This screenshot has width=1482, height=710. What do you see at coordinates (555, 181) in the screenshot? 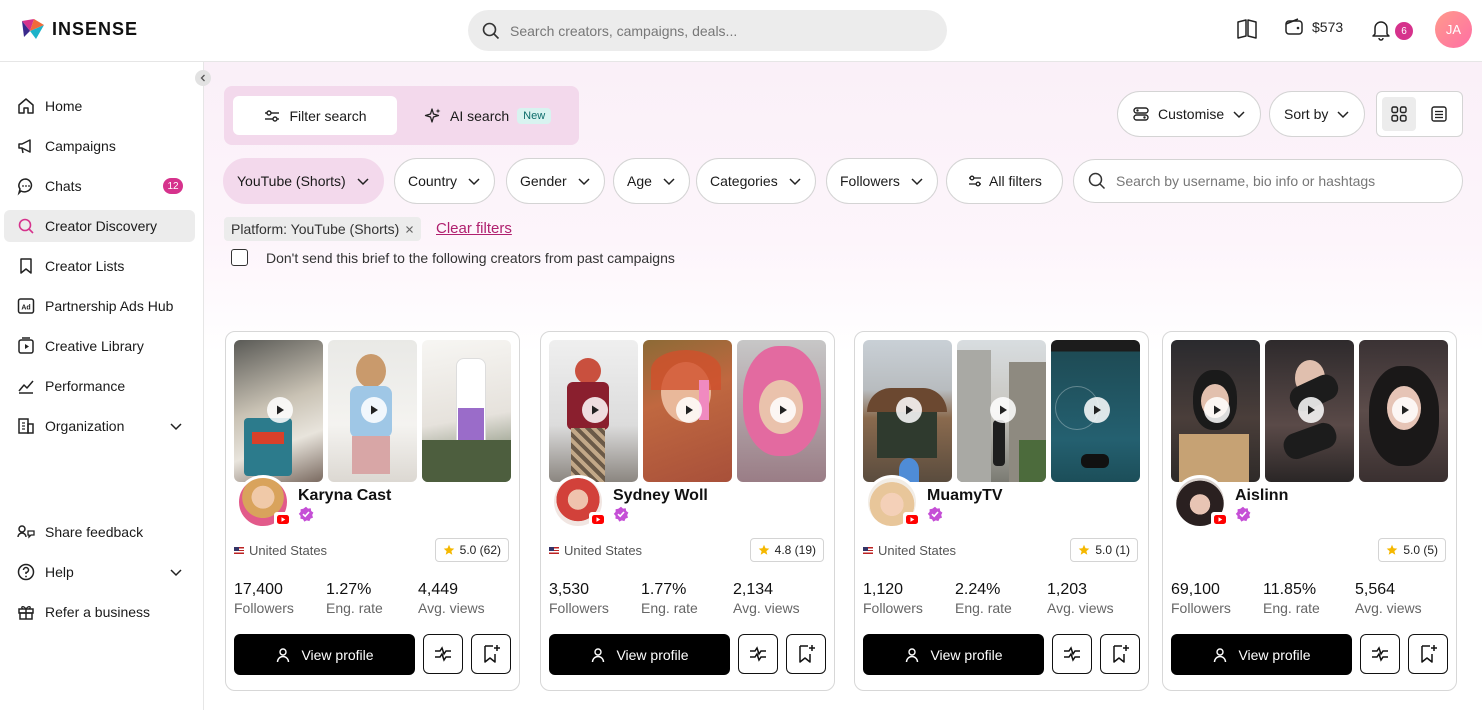
I see `gender-filter: Gender` at bounding box center [555, 181].